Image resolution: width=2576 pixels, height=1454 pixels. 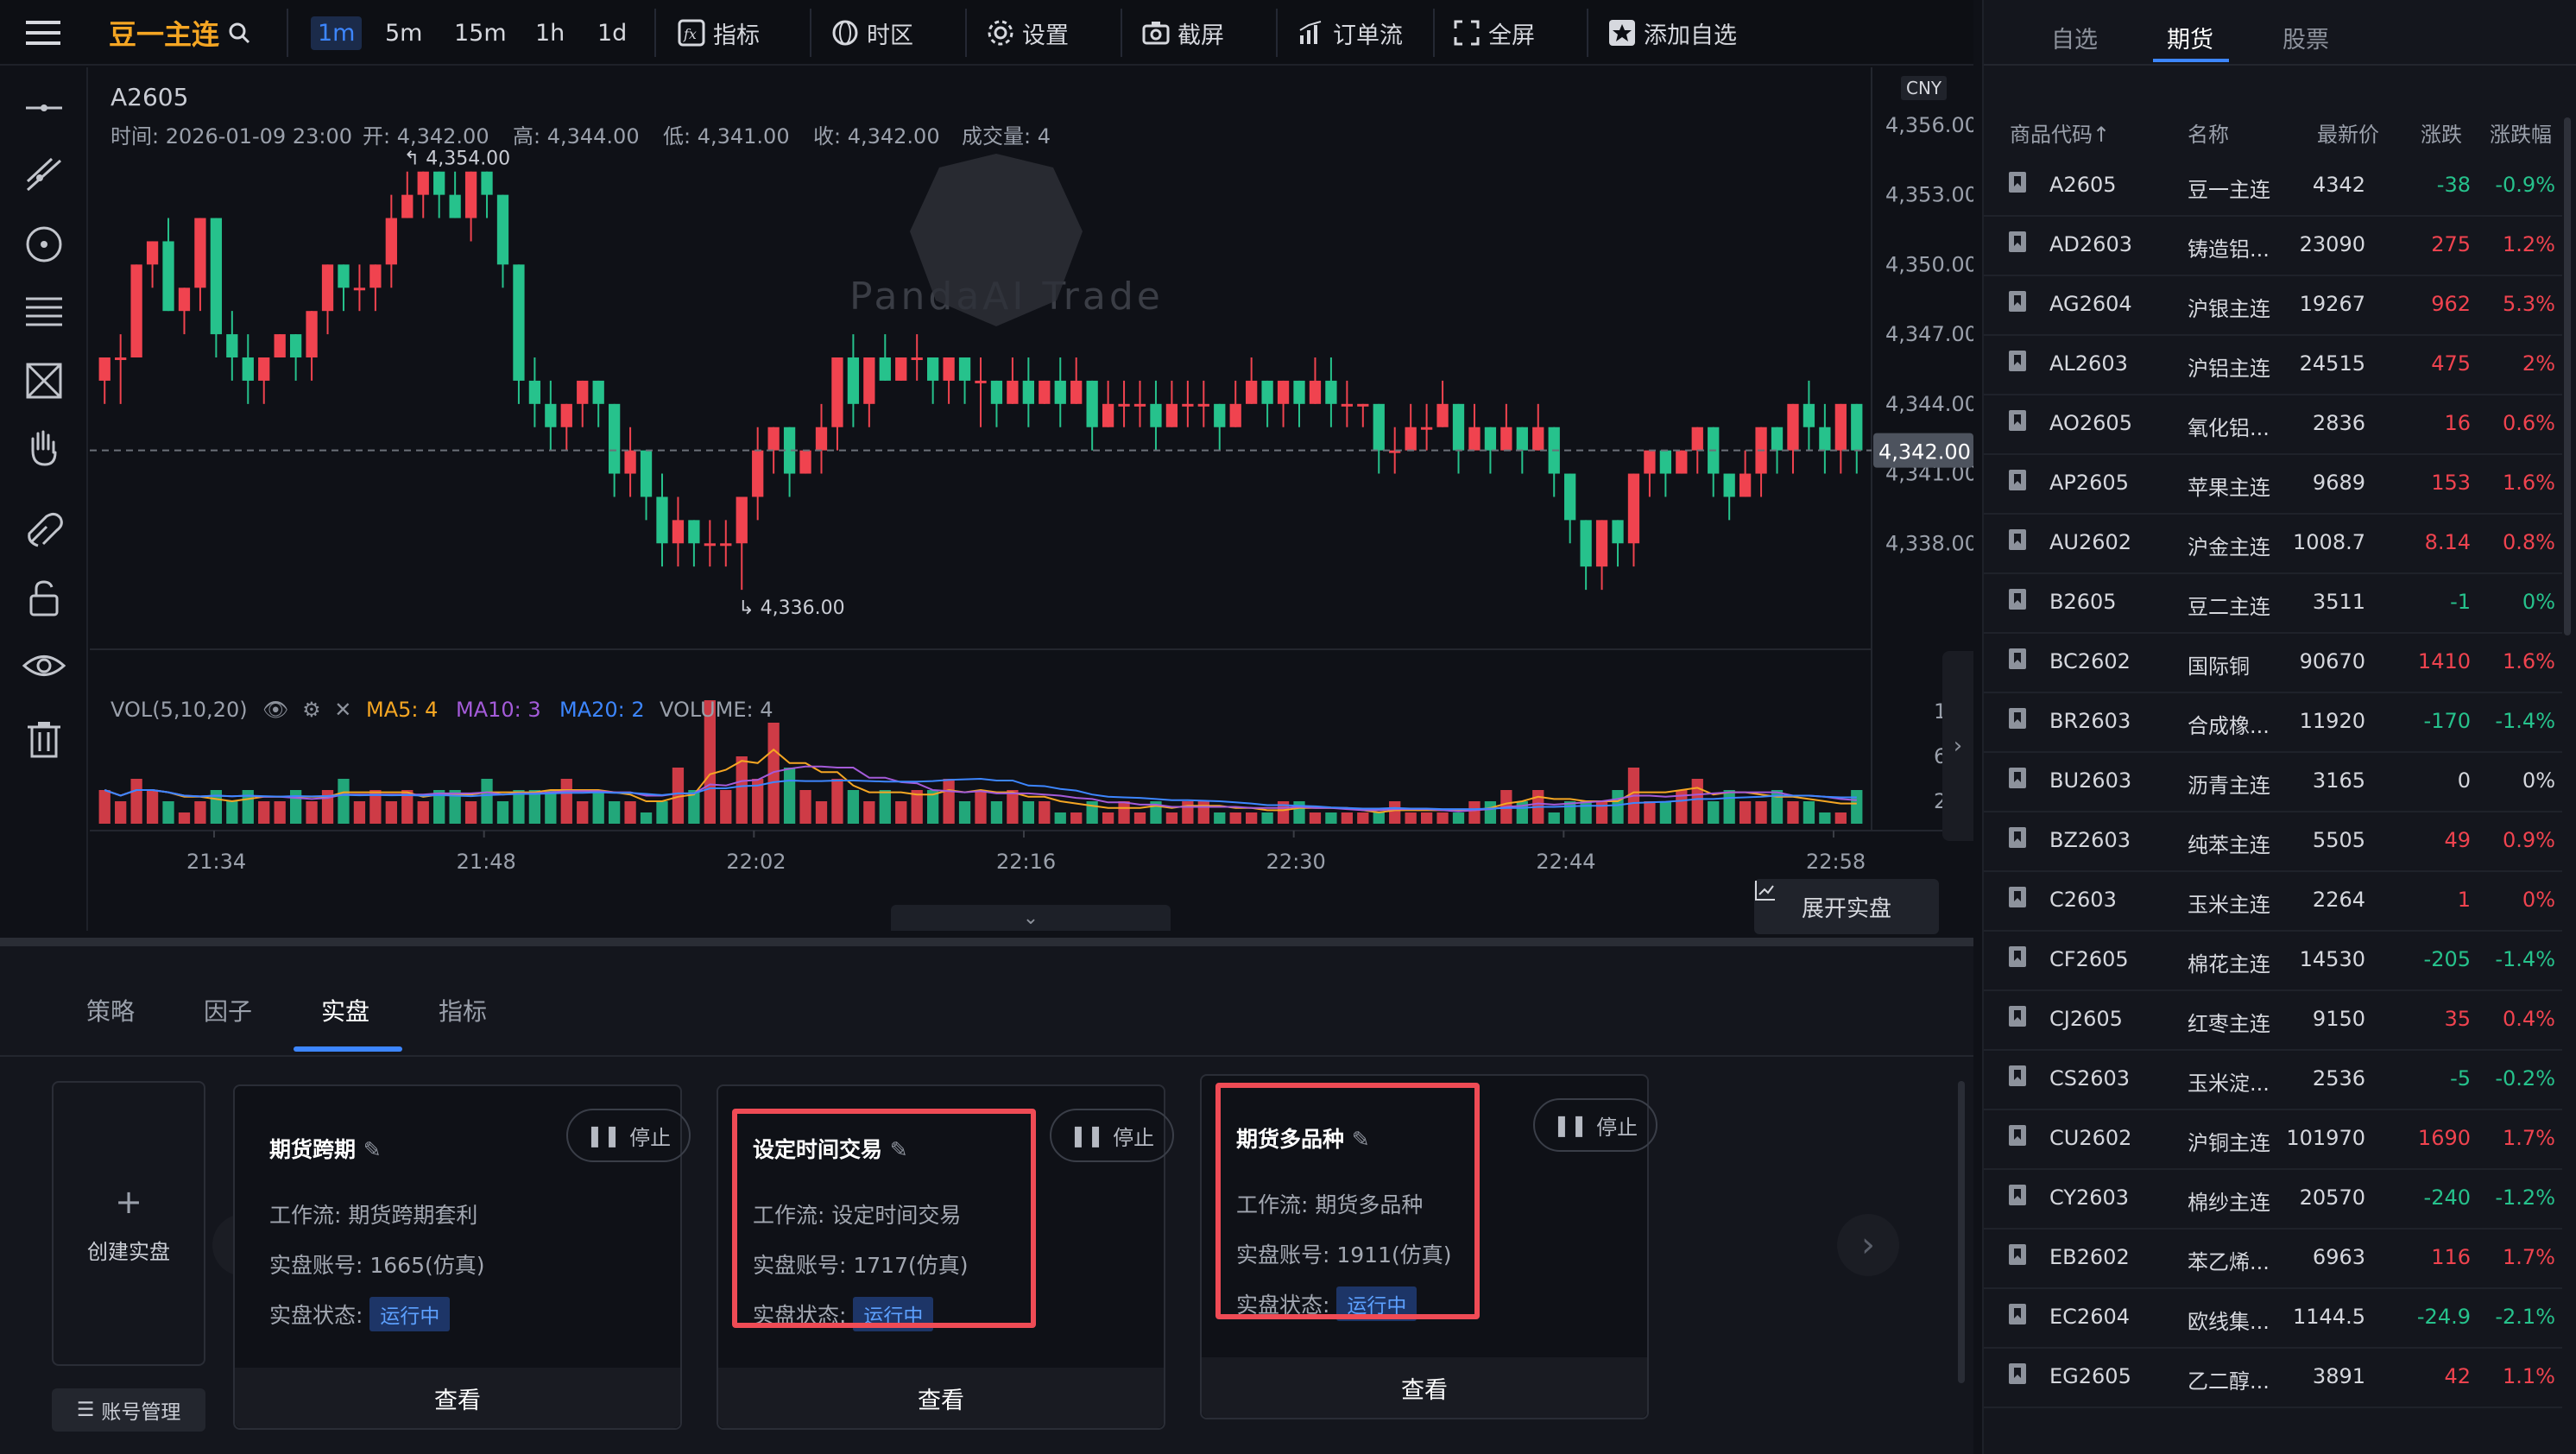 What do you see at coordinates (2273, 1319) in the screenshot?
I see `market-row: EC2604 欧线集... 1144.5 -24.9 -2.1%` at bounding box center [2273, 1319].